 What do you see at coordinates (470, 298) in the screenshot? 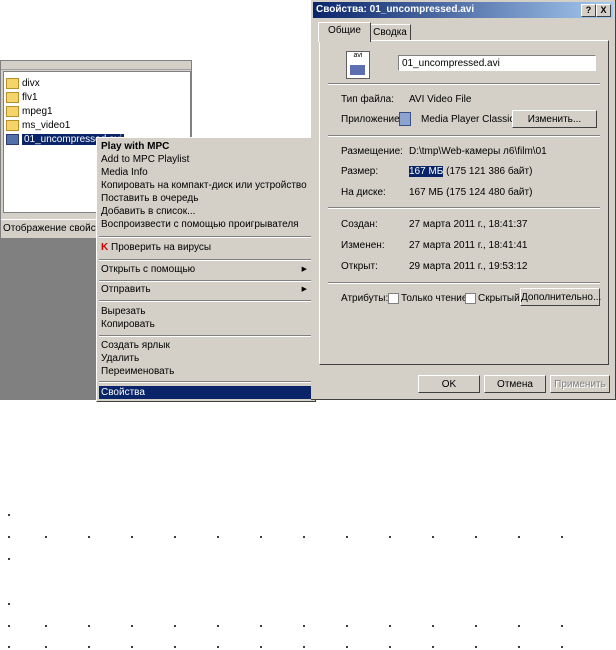
I see `hidden-checkbox` at bounding box center [470, 298].